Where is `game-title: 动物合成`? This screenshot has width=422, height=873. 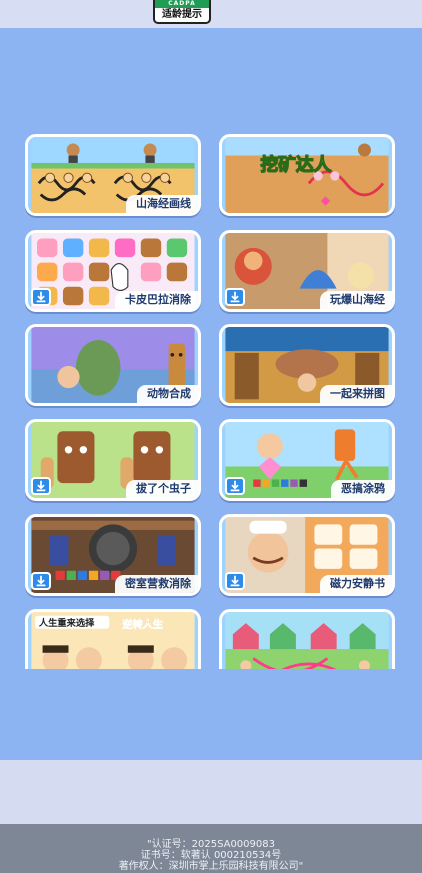 game-title: 动物合成 is located at coordinates (167, 394).